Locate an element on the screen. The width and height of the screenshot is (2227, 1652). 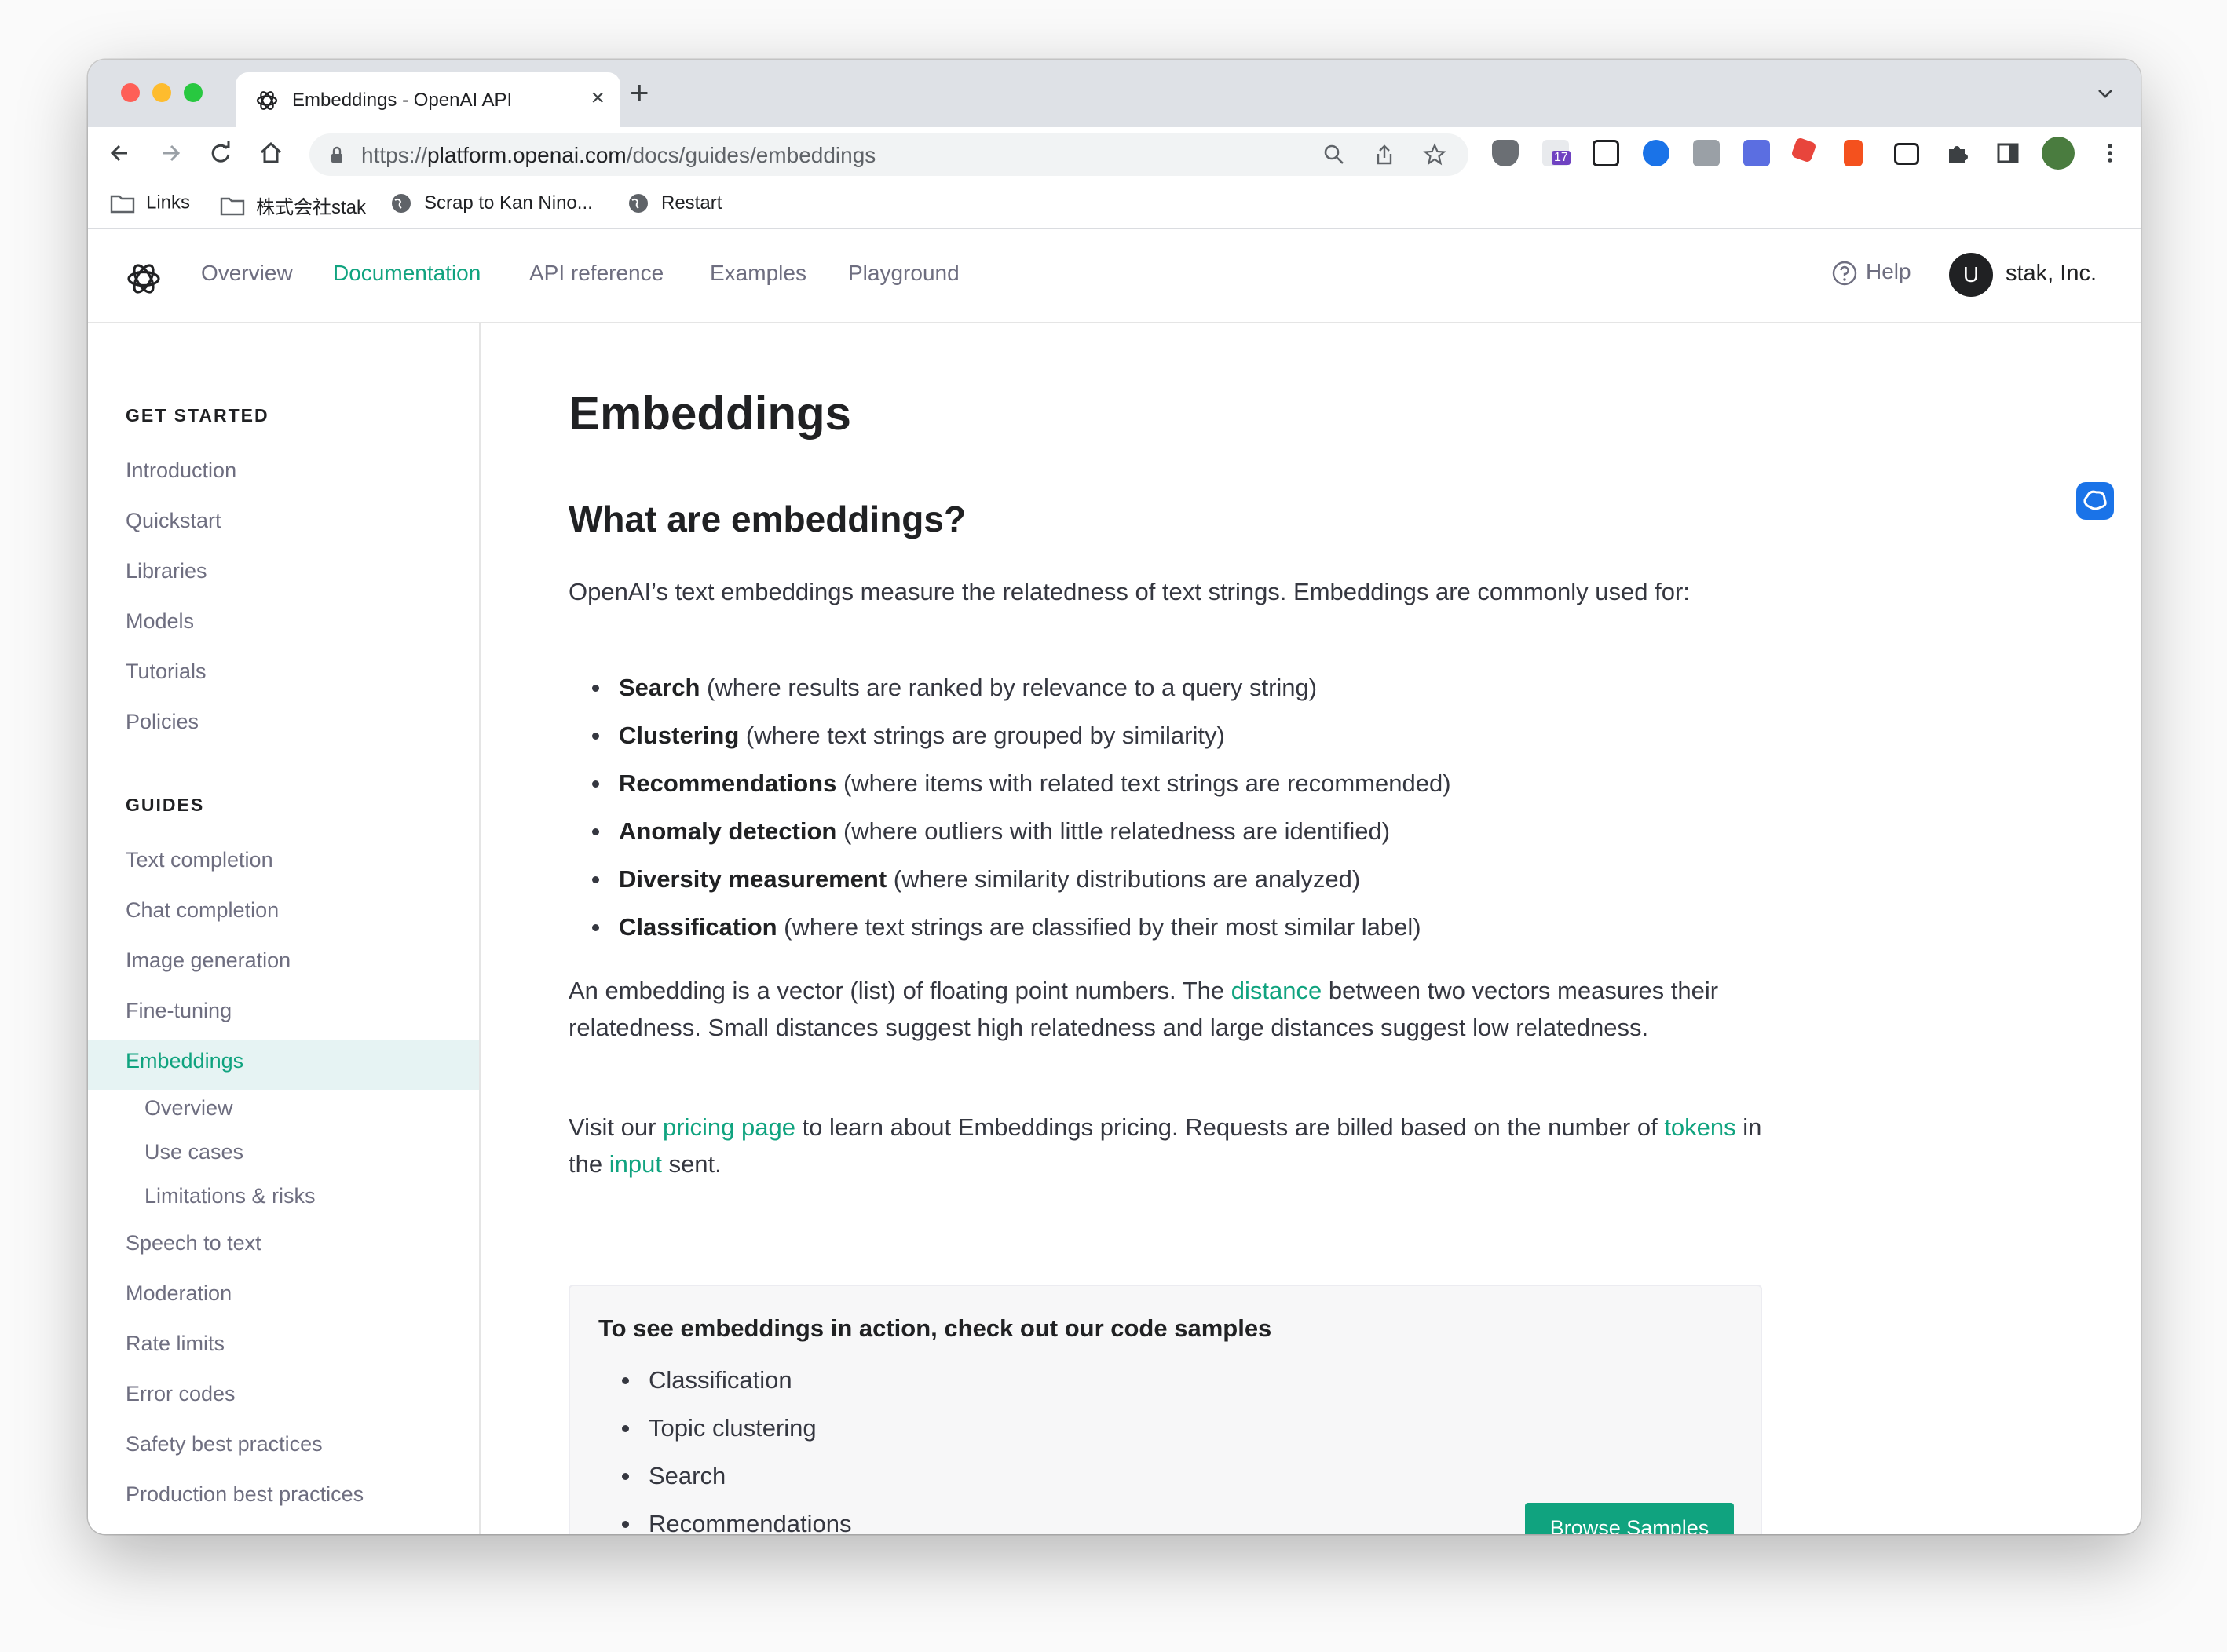
sidebar-item-image-generation: Image generation is located at coordinates (208, 960).